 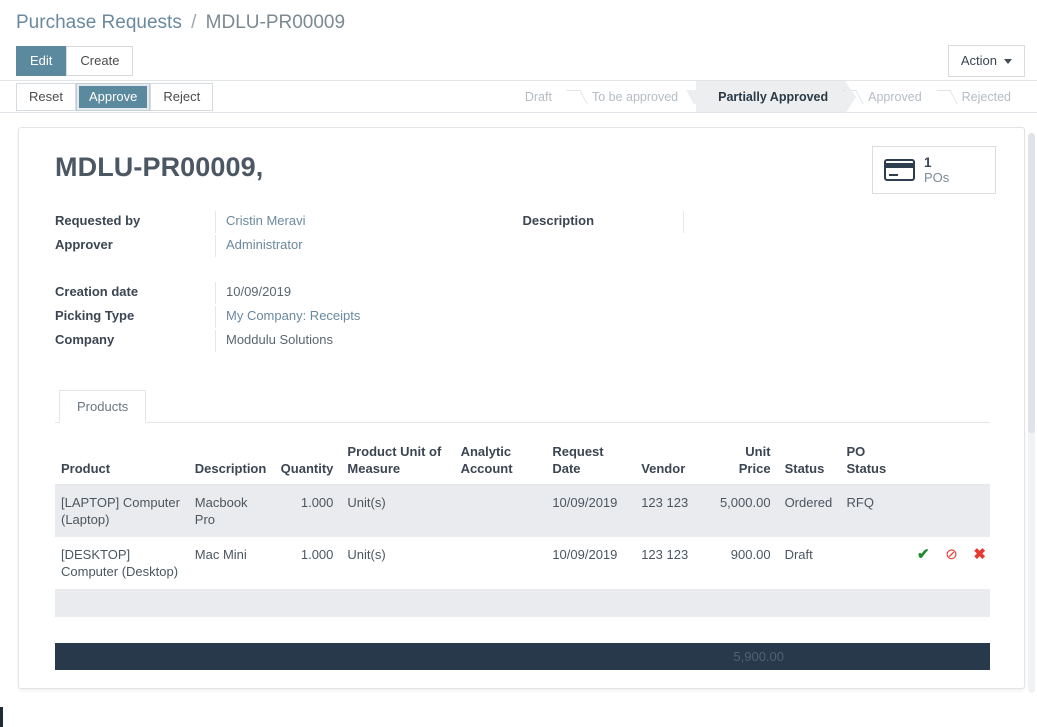 I want to click on delete-line-icon: ✖, so click(x=979, y=554).